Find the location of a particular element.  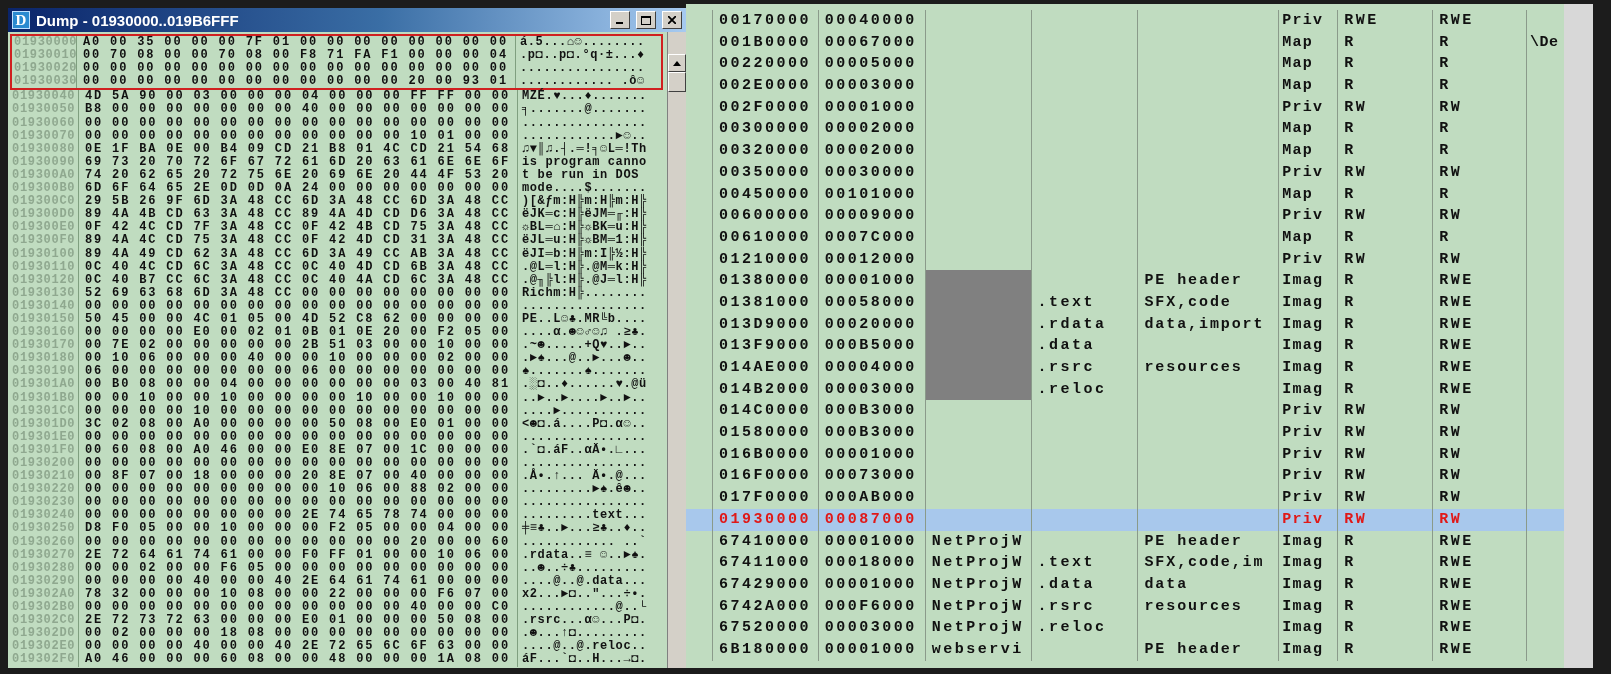

hex-bytes: 00 00 00 00 10 00 00 00 00 00 00 00 00 00 00 00 is located at coordinates (298, 411).